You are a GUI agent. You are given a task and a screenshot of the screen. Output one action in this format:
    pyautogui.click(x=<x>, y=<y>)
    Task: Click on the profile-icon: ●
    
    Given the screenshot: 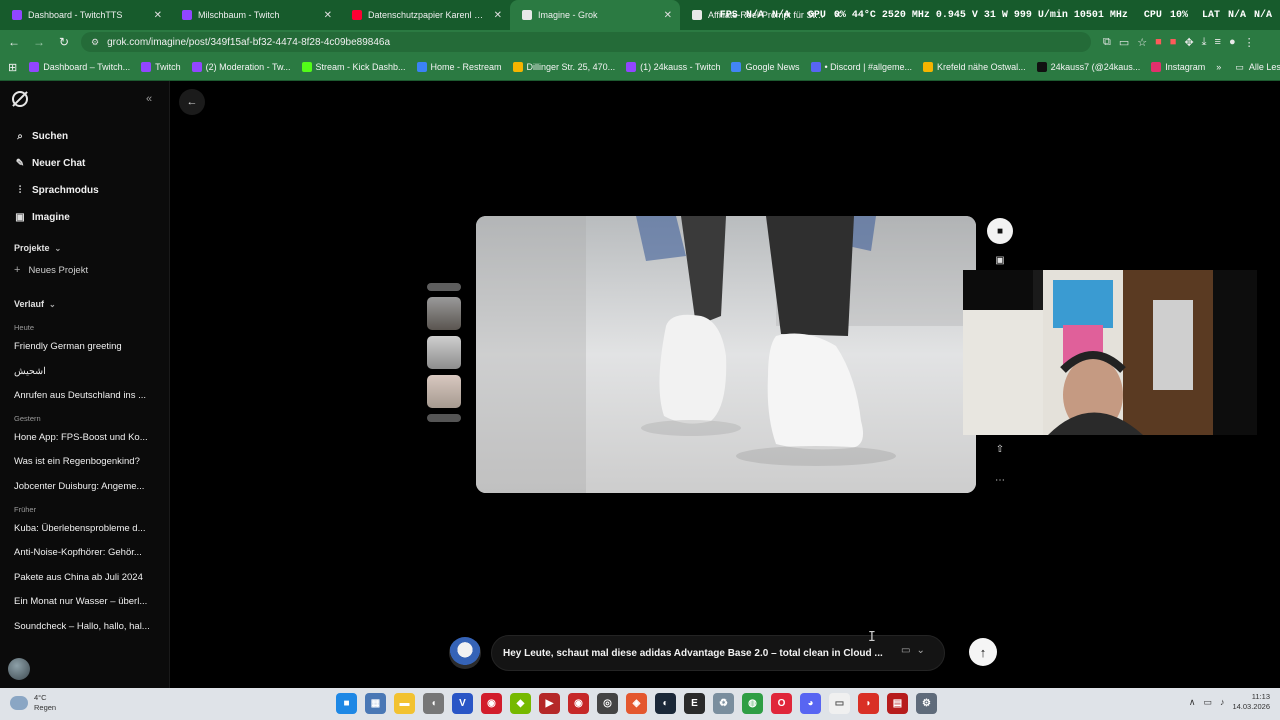 What is the action you would take?
    pyautogui.click(x=1232, y=42)
    